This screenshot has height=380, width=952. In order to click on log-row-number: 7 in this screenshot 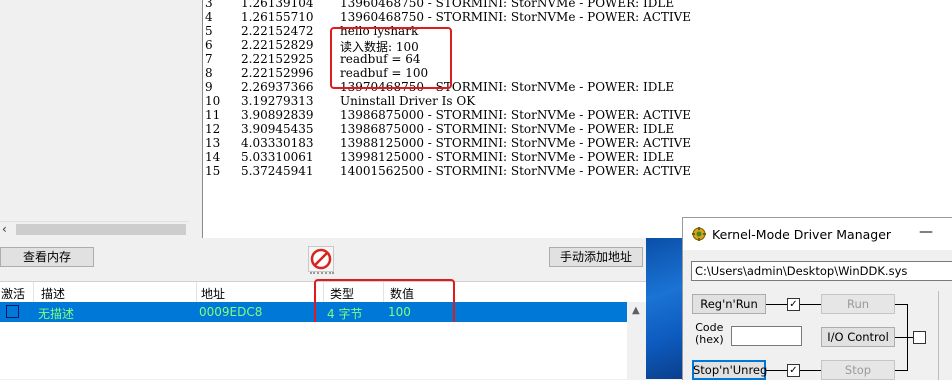, I will do `click(209, 59)`.